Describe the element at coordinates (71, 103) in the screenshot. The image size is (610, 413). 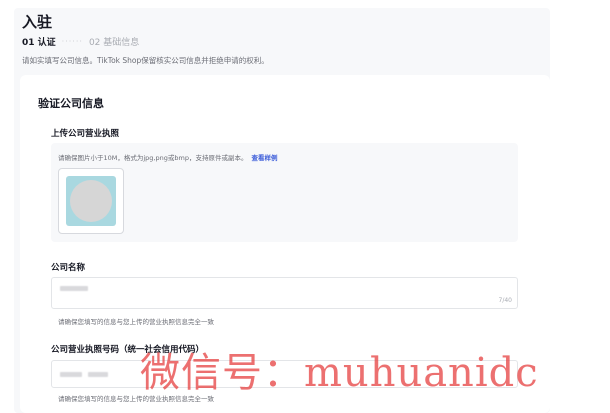
I see `section-title: 验证公司信息` at that location.